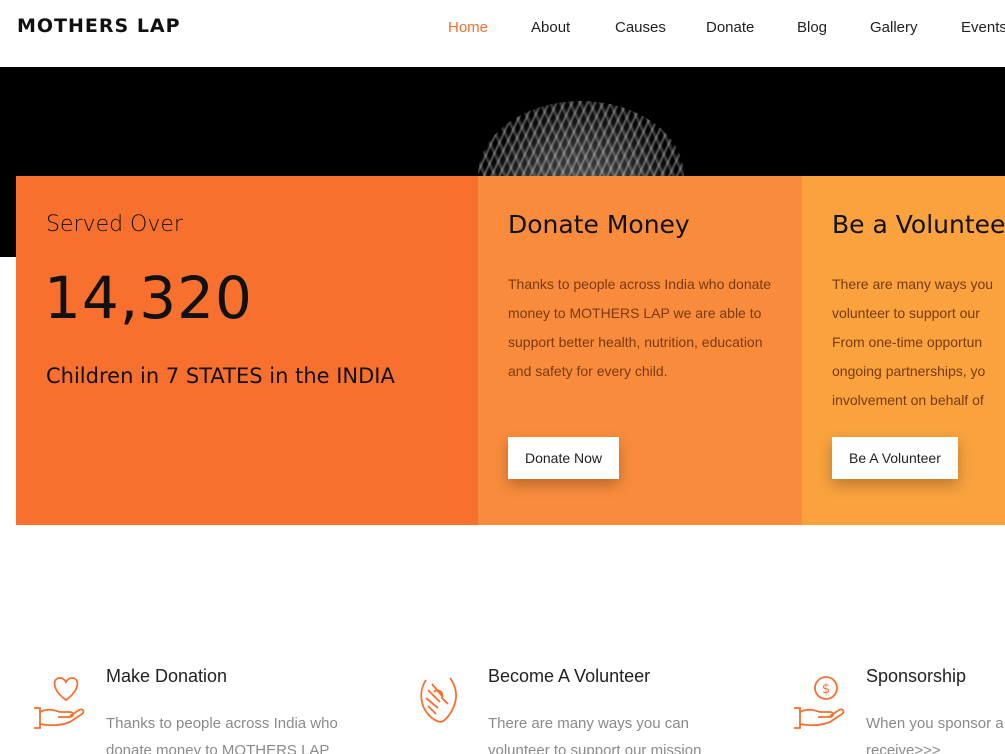 This screenshot has height=754, width=1005. I want to click on feature-title: Become A Volunteer, so click(569, 676).